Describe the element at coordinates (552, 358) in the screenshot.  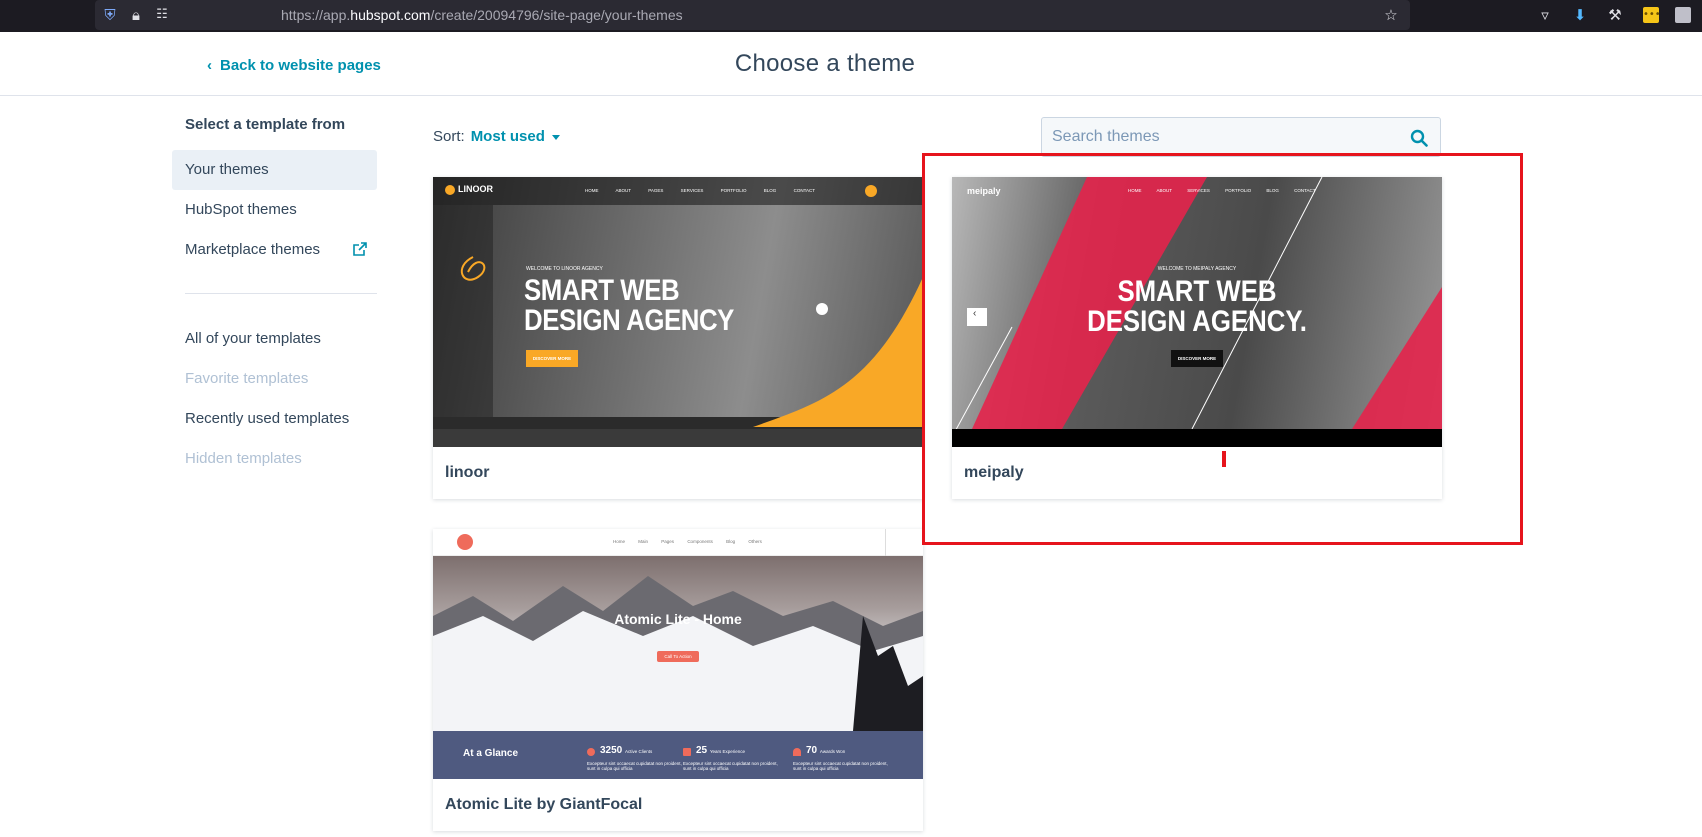
I see `preview-cta: DISCOVER MORE` at that location.